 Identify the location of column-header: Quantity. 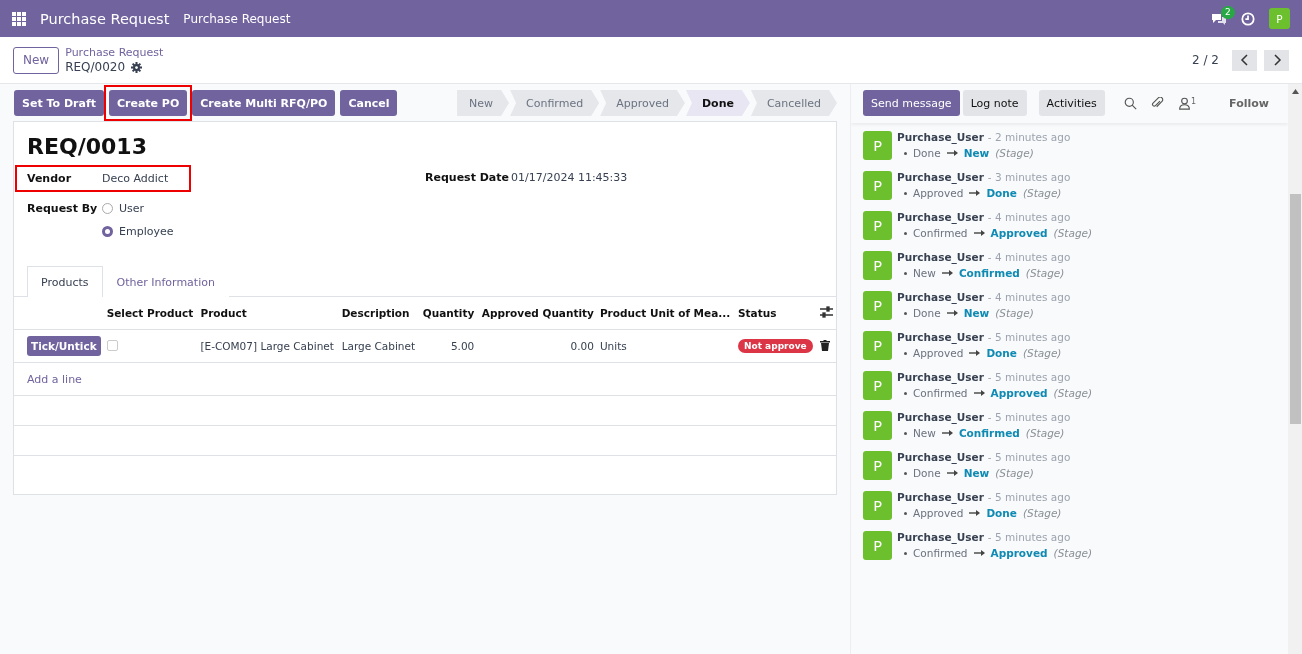
(448, 313).